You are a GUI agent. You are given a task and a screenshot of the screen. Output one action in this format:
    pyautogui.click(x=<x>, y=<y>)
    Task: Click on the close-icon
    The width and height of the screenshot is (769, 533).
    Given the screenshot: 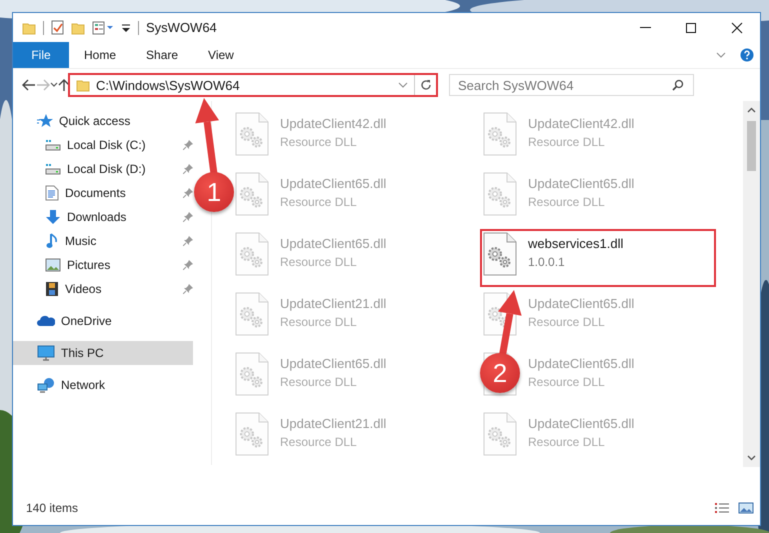 What is the action you would take?
    pyautogui.click(x=737, y=28)
    